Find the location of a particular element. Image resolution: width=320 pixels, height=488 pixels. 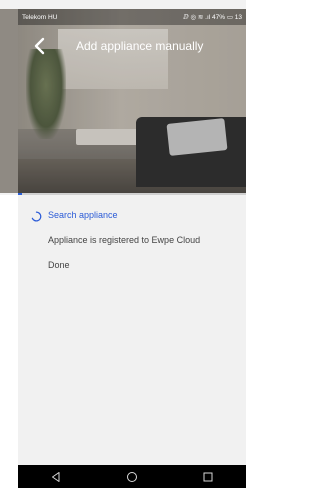

nav-back-icon is located at coordinates (56, 477).